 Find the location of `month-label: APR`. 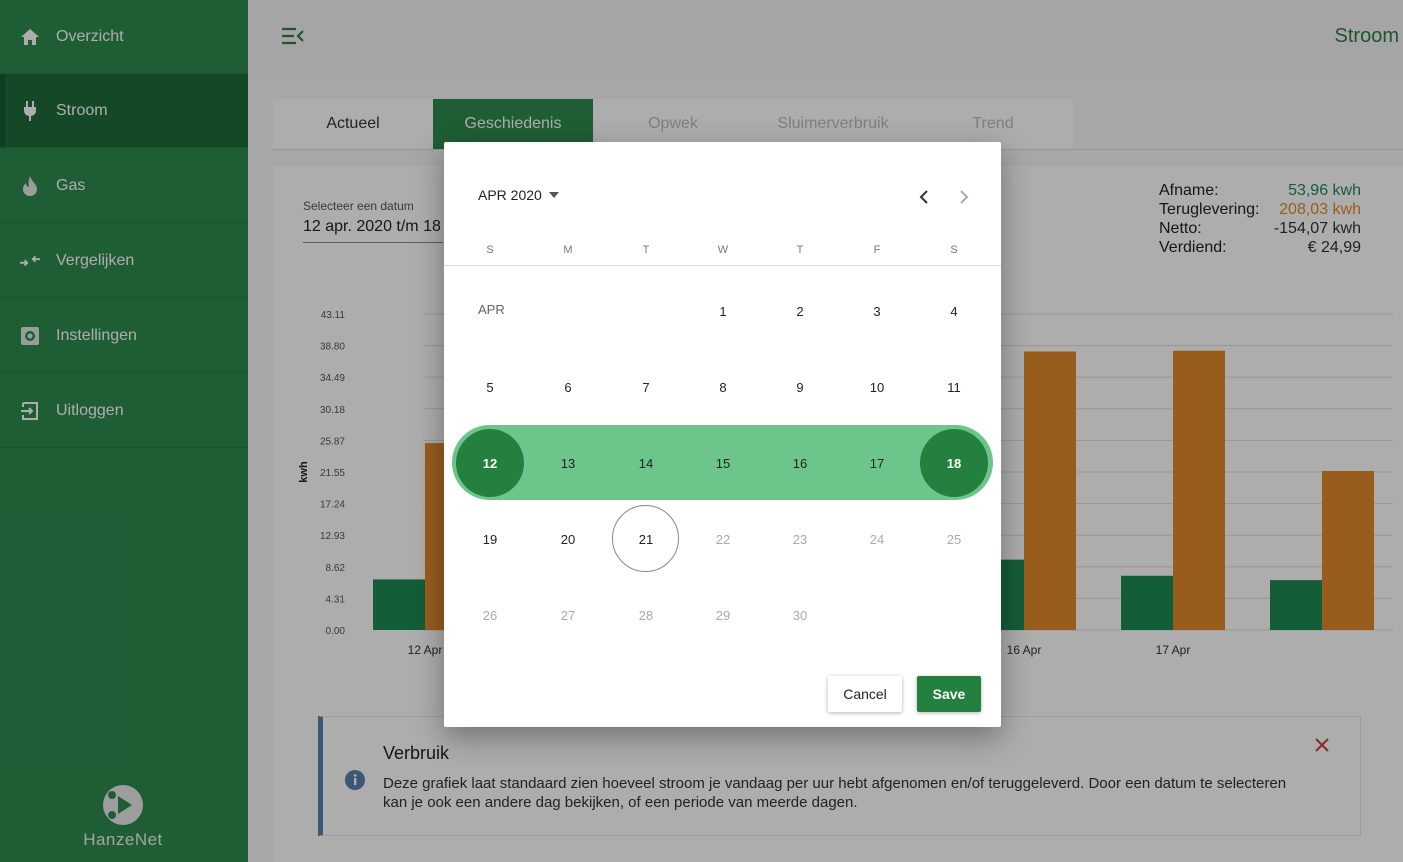

month-label: APR is located at coordinates (491, 309).